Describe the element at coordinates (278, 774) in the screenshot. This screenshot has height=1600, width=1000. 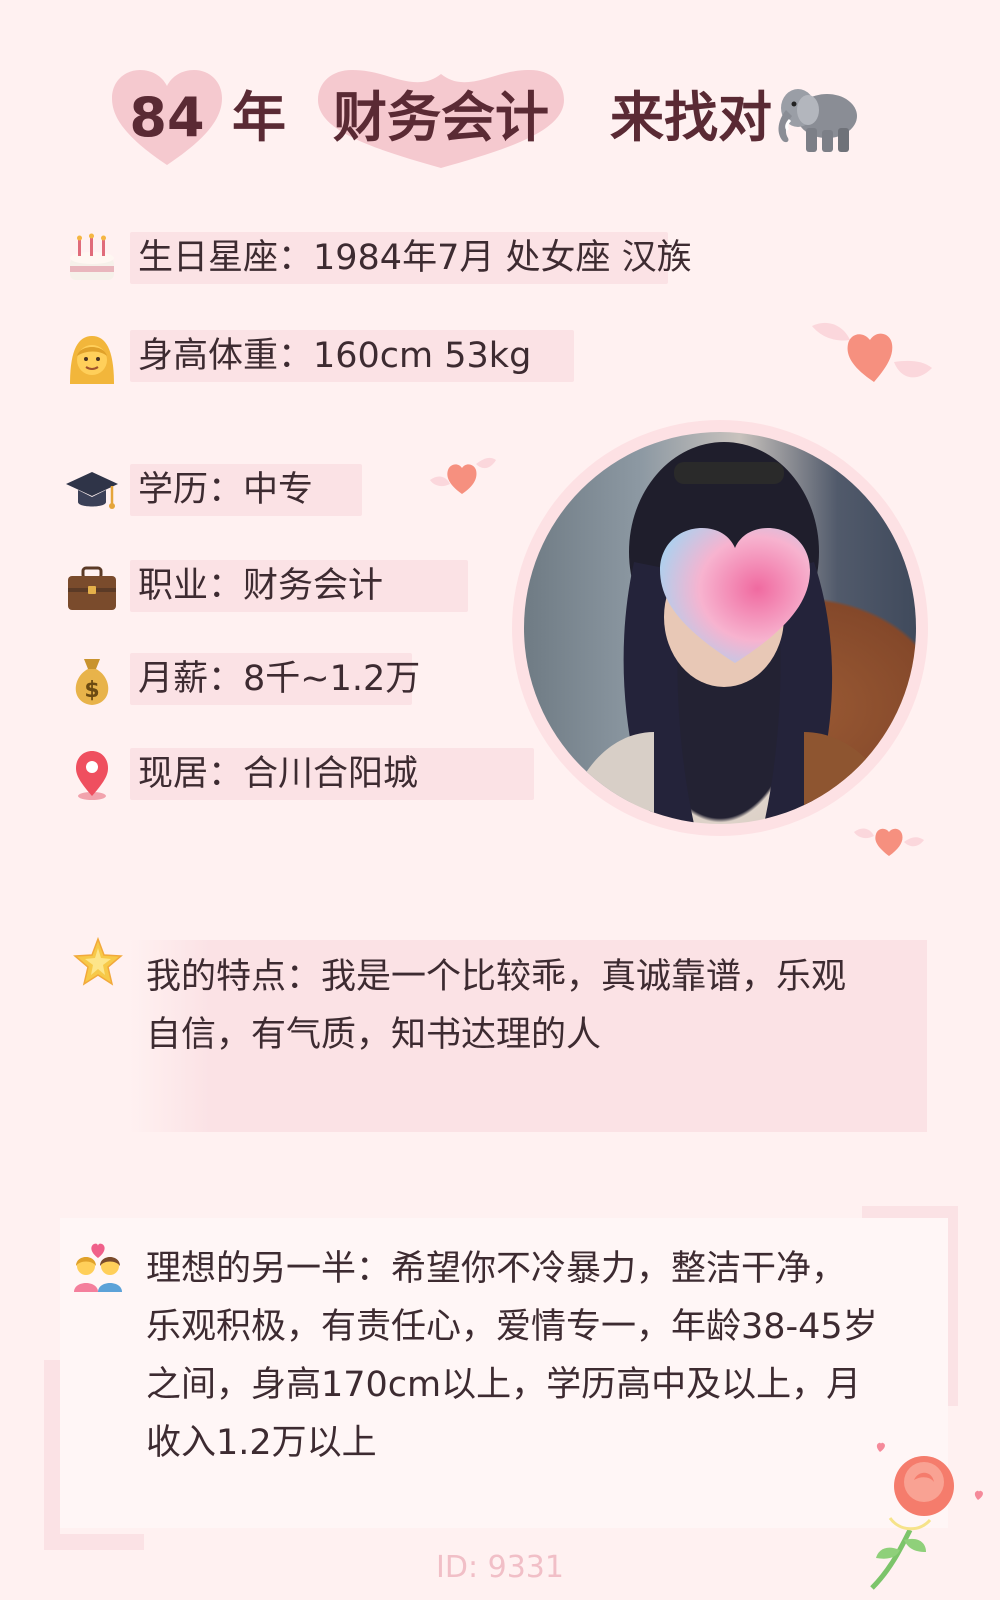
I see `residence-text: 现居：合川合阳城` at that location.